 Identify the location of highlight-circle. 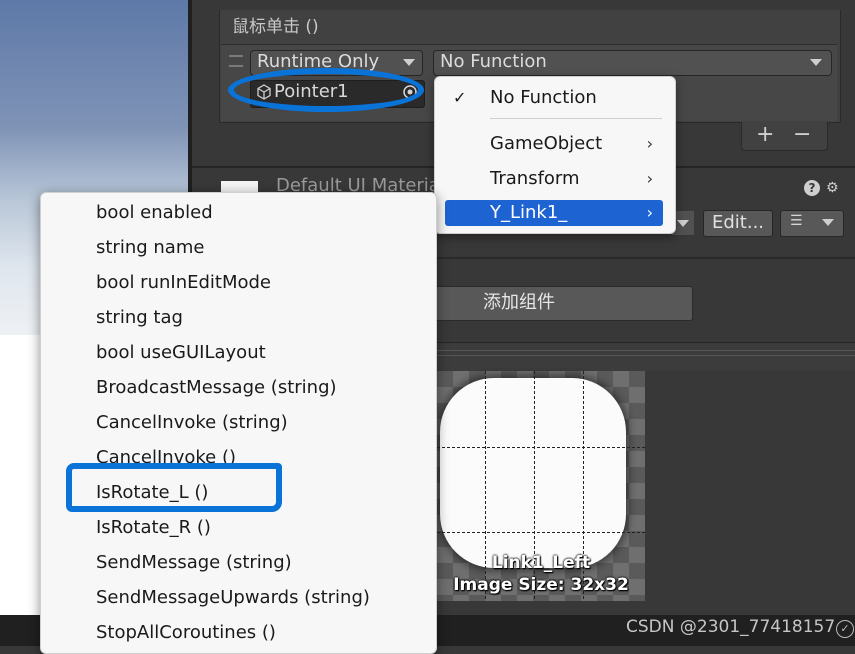
(326, 90).